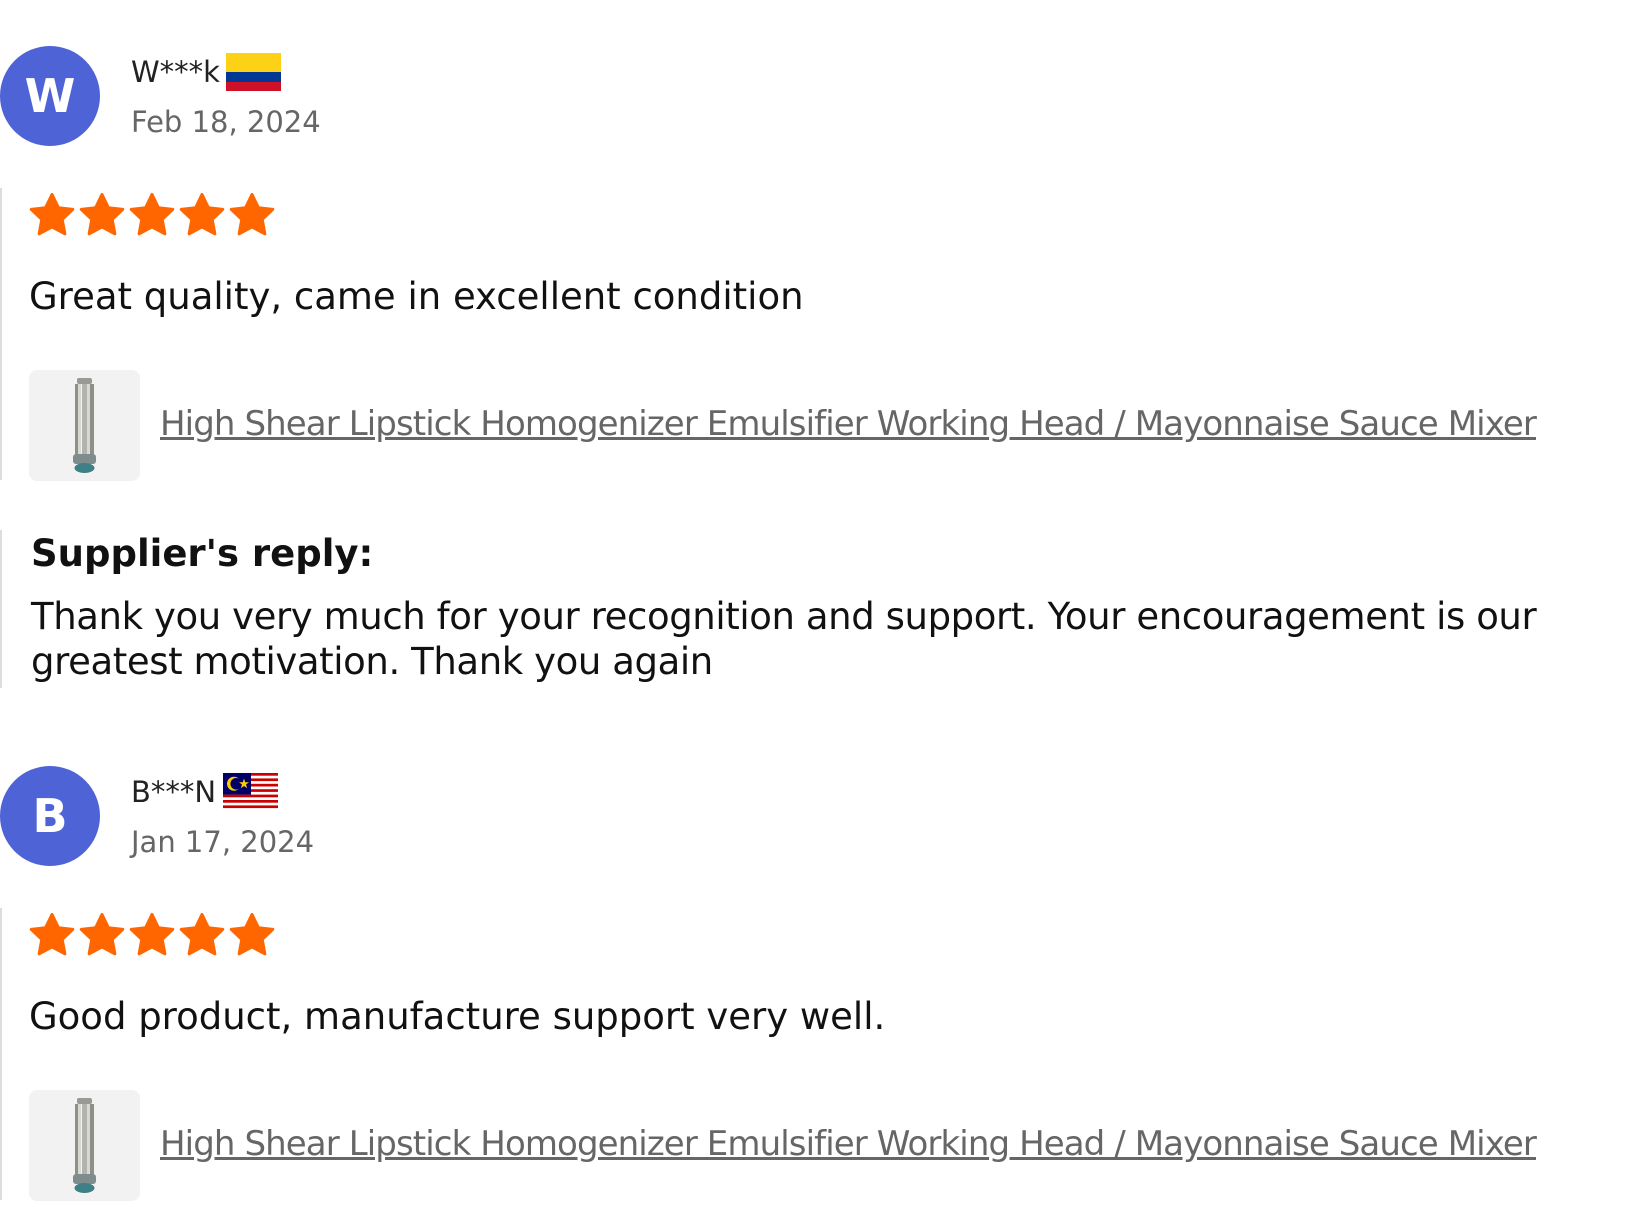 This screenshot has height=1221, width=1626. What do you see at coordinates (223, 842) in the screenshot?
I see `review-date: Jan 17, 2024` at bounding box center [223, 842].